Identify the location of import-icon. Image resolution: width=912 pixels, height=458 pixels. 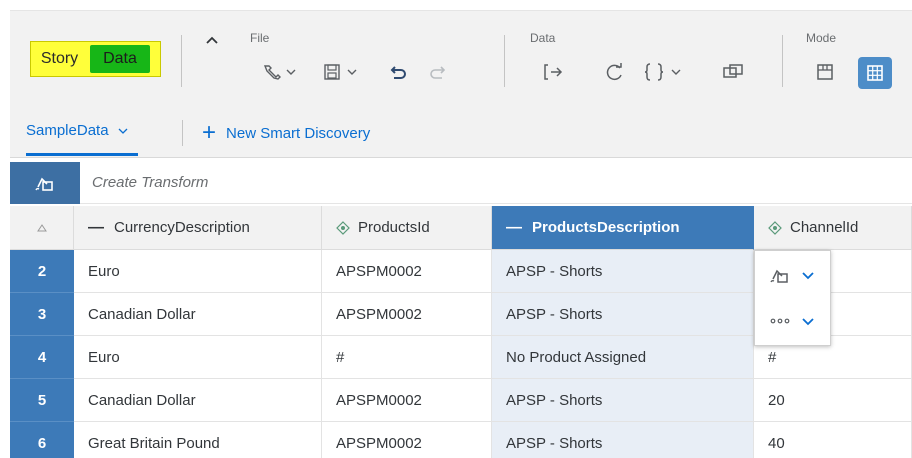
(553, 72).